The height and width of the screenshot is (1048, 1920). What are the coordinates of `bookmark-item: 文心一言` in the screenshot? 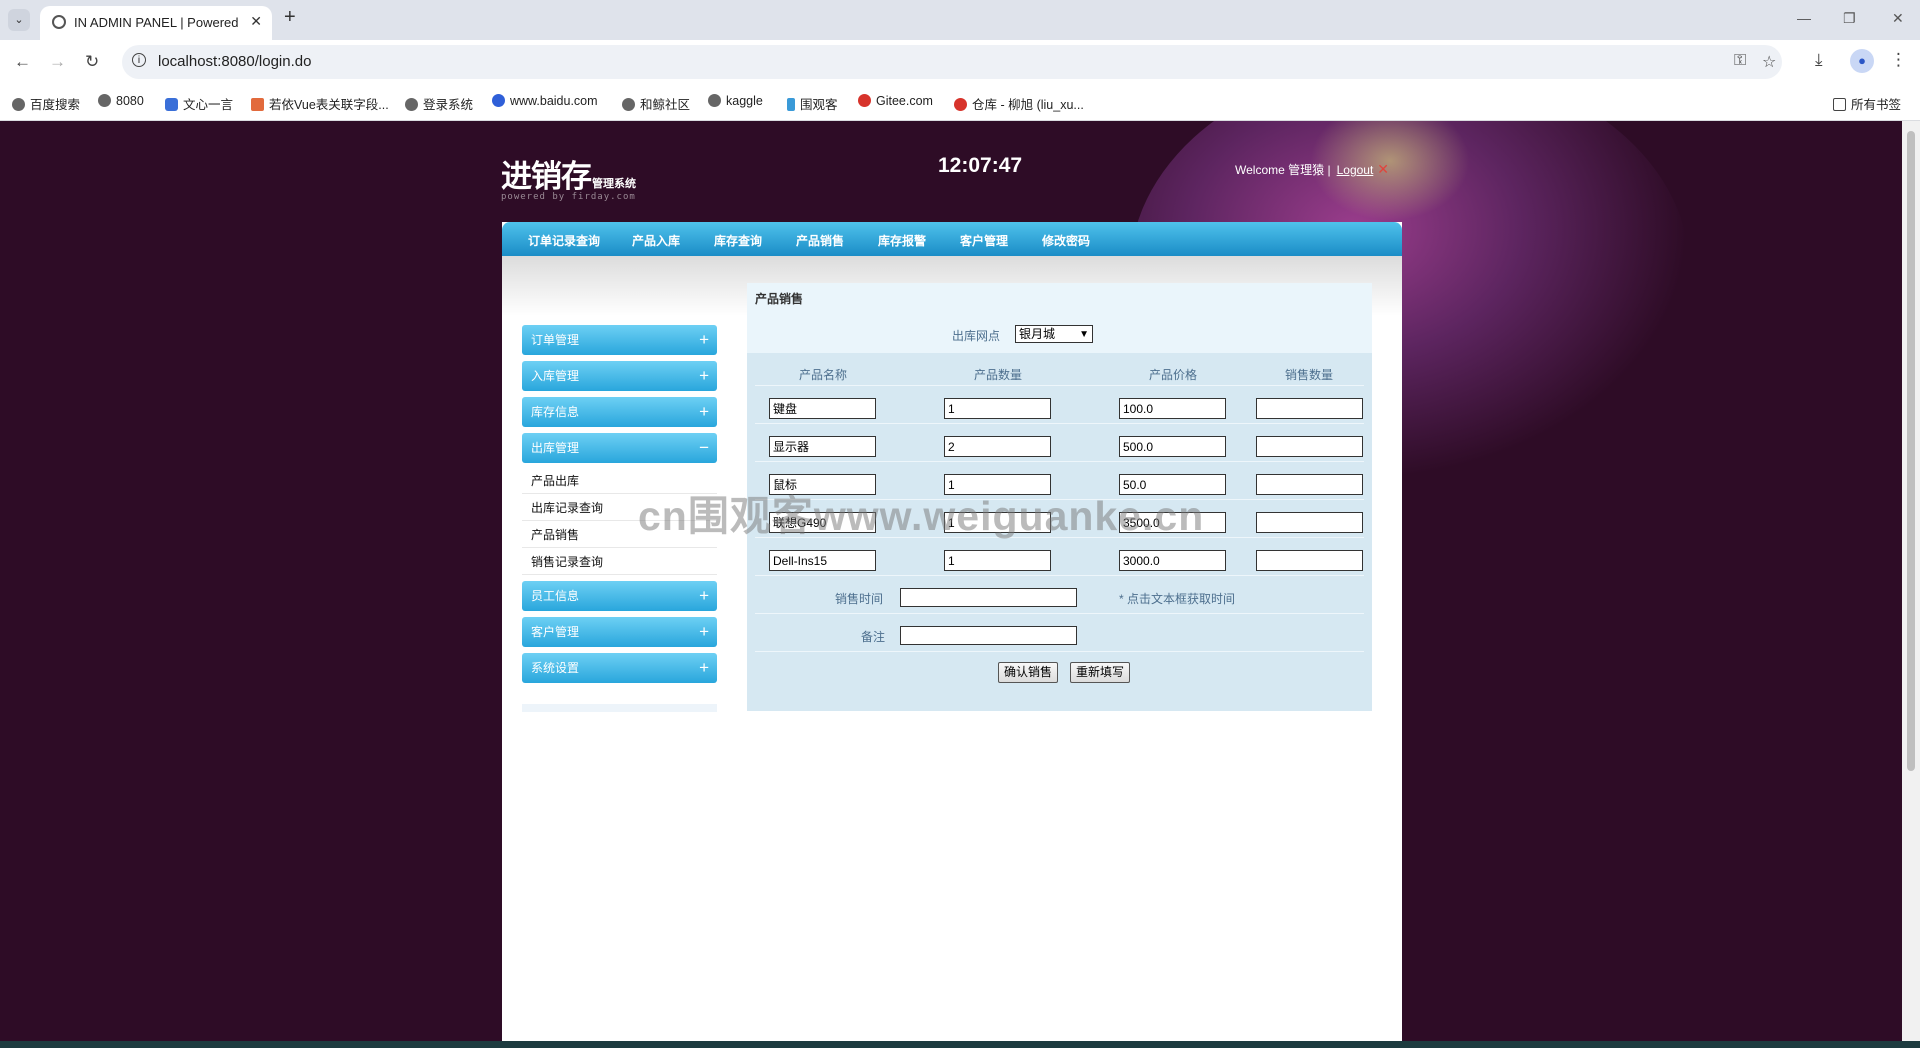 It's located at (199, 103).